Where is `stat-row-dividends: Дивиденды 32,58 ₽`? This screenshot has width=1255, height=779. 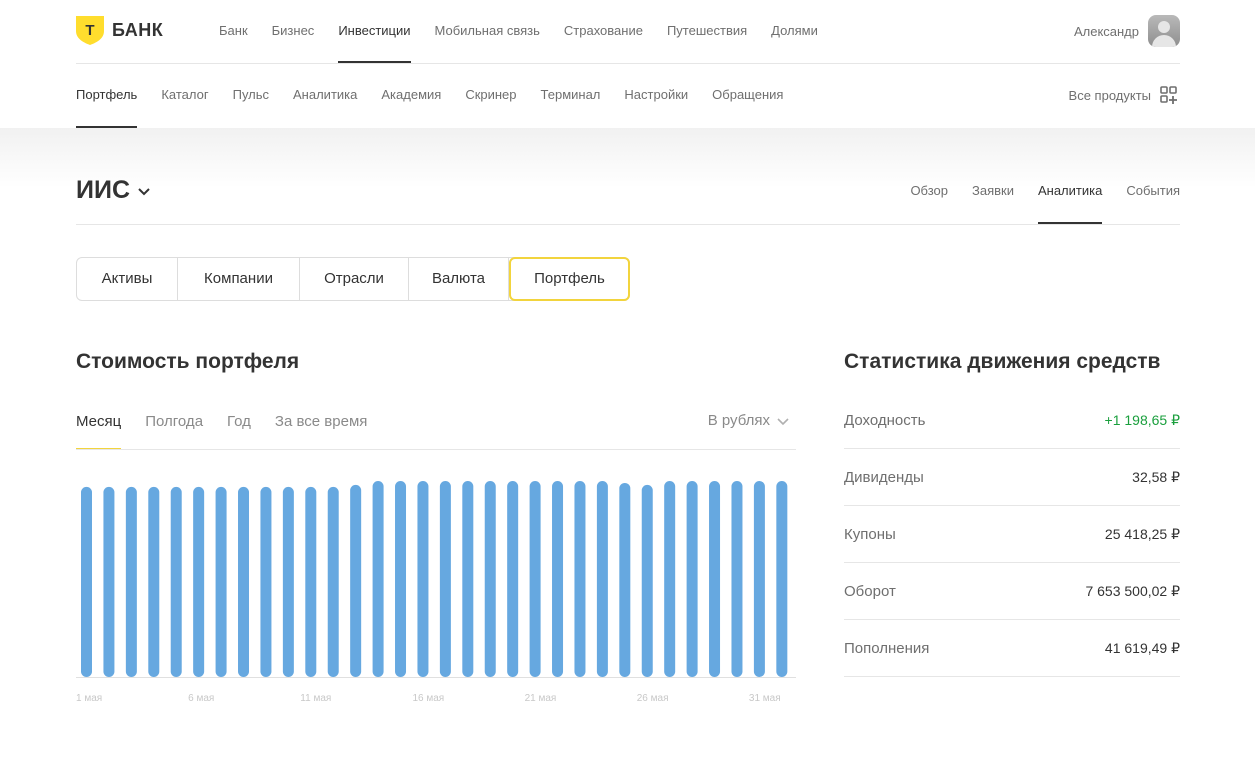 stat-row-dividends: Дивиденды 32,58 ₽ is located at coordinates (1012, 477).